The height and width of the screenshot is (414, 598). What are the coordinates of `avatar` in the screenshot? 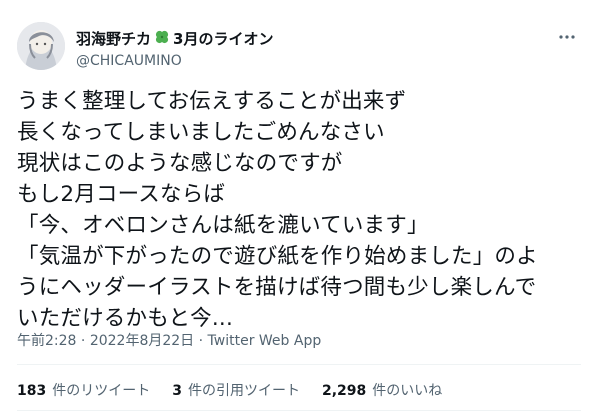 It's located at (41, 46).